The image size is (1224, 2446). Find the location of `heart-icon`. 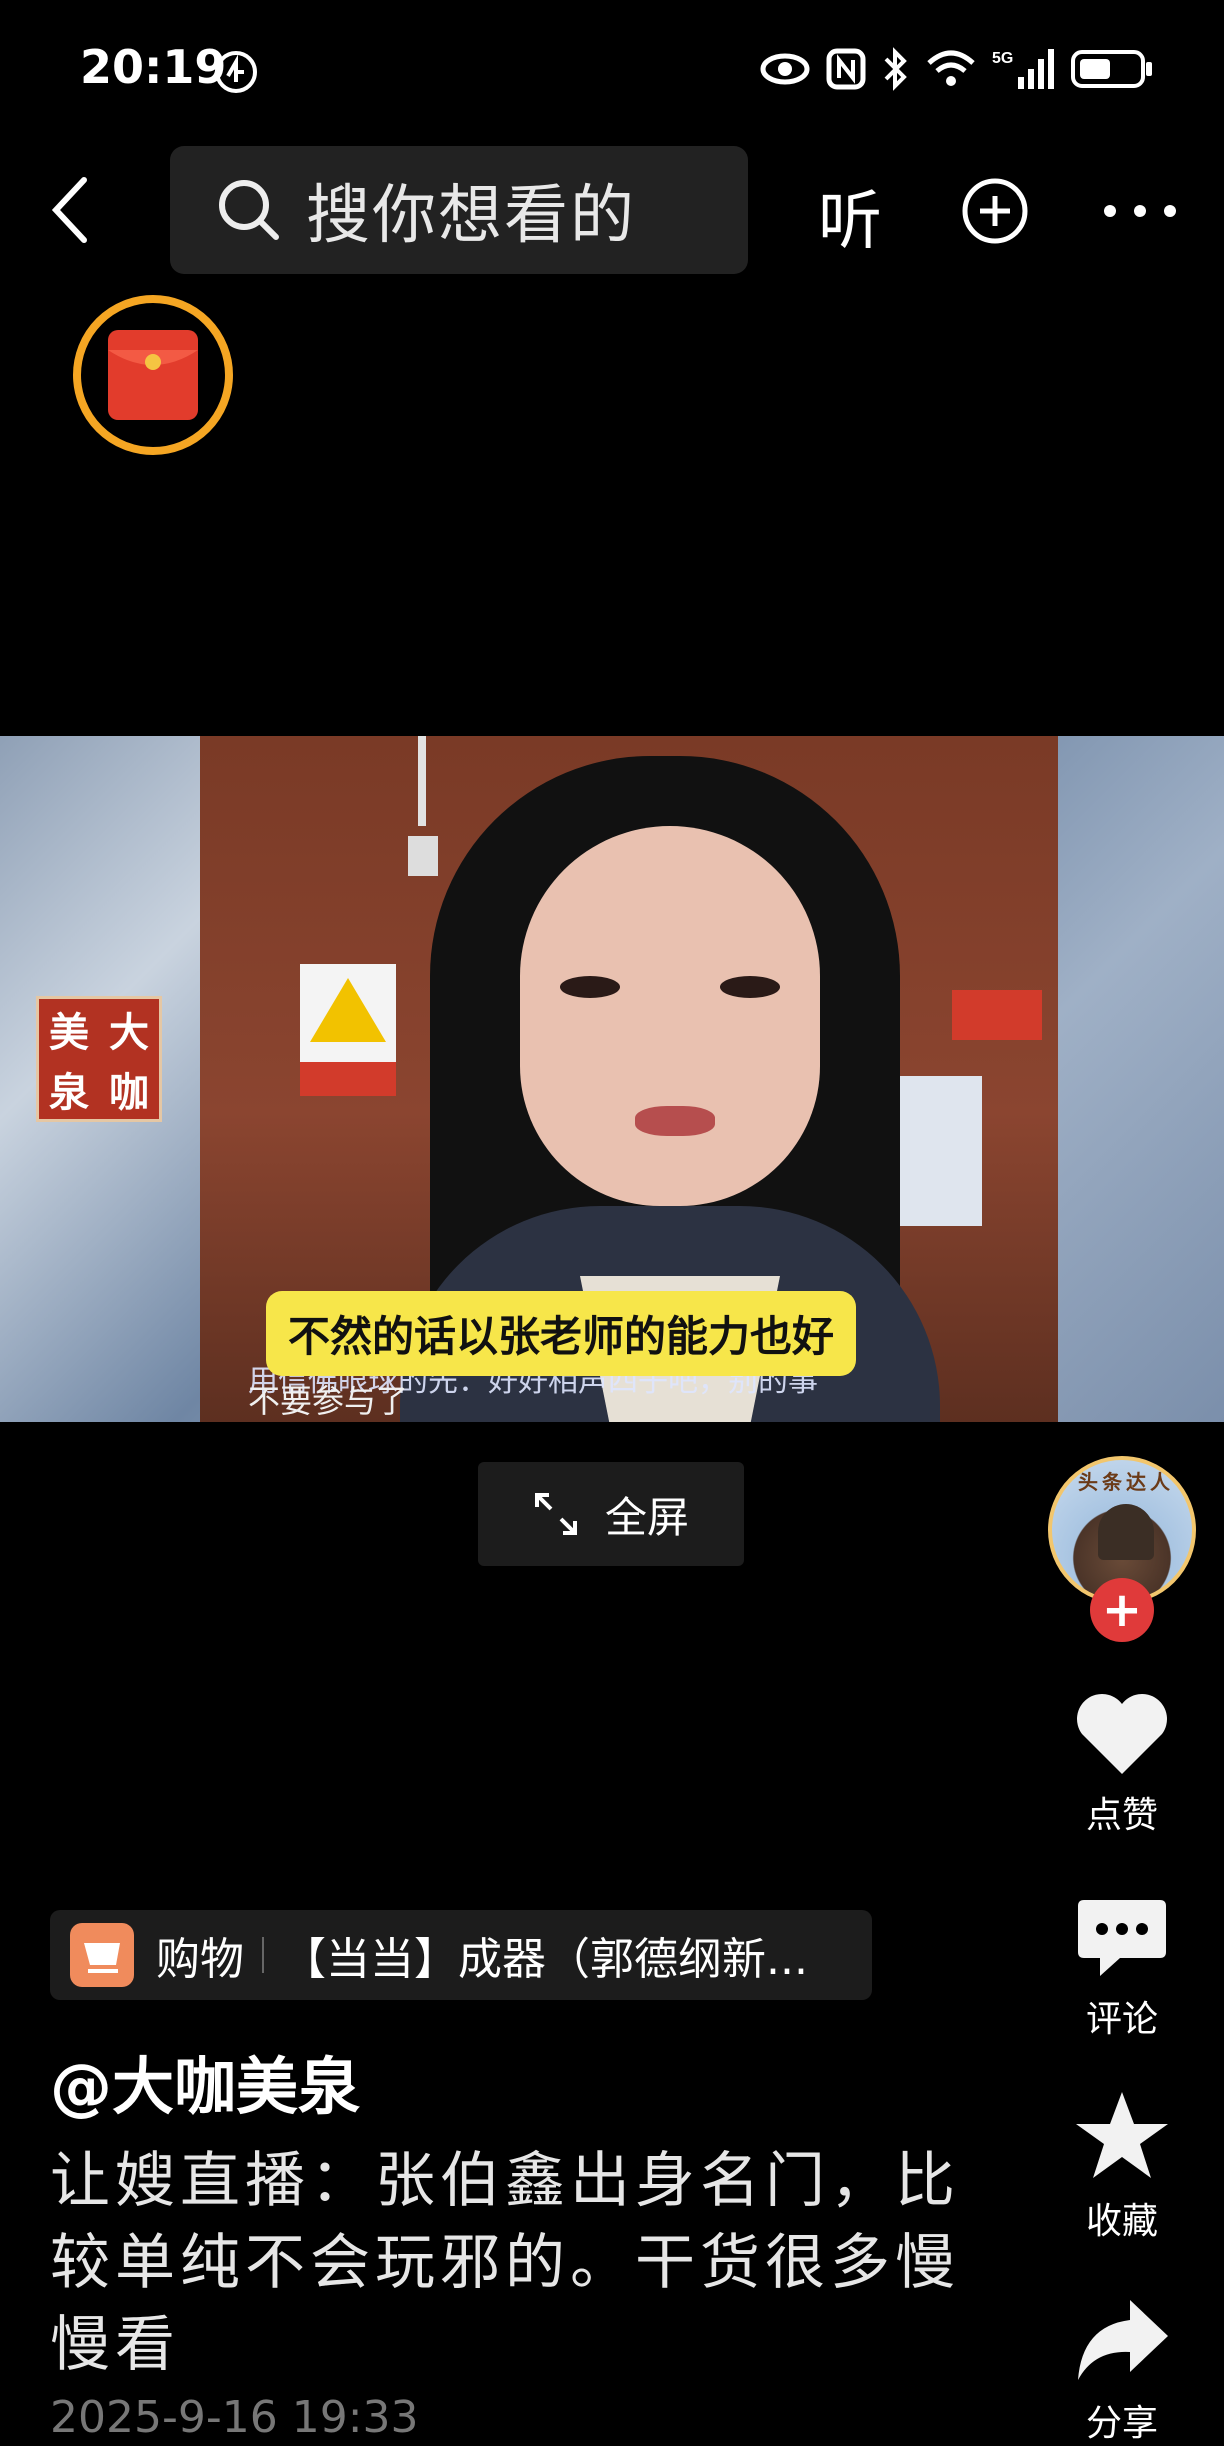

heart-icon is located at coordinates (1122, 1734).